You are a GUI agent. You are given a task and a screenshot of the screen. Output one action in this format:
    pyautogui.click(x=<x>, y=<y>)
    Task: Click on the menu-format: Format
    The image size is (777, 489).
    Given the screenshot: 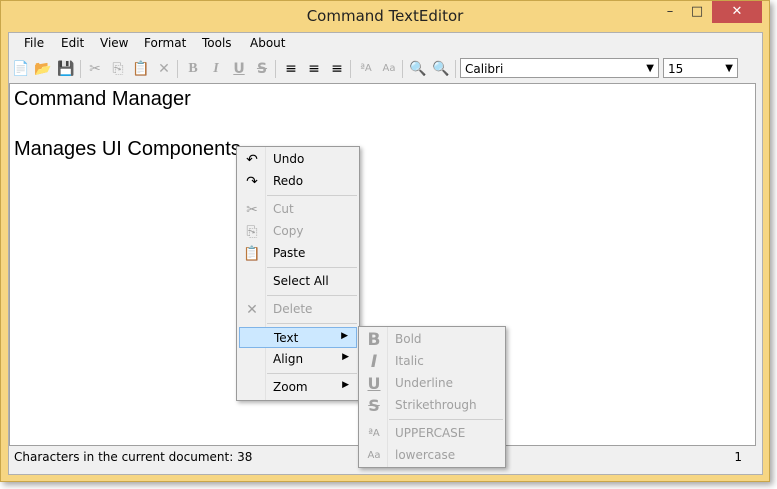 What is the action you would take?
    pyautogui.click(x=165, y=43)
    